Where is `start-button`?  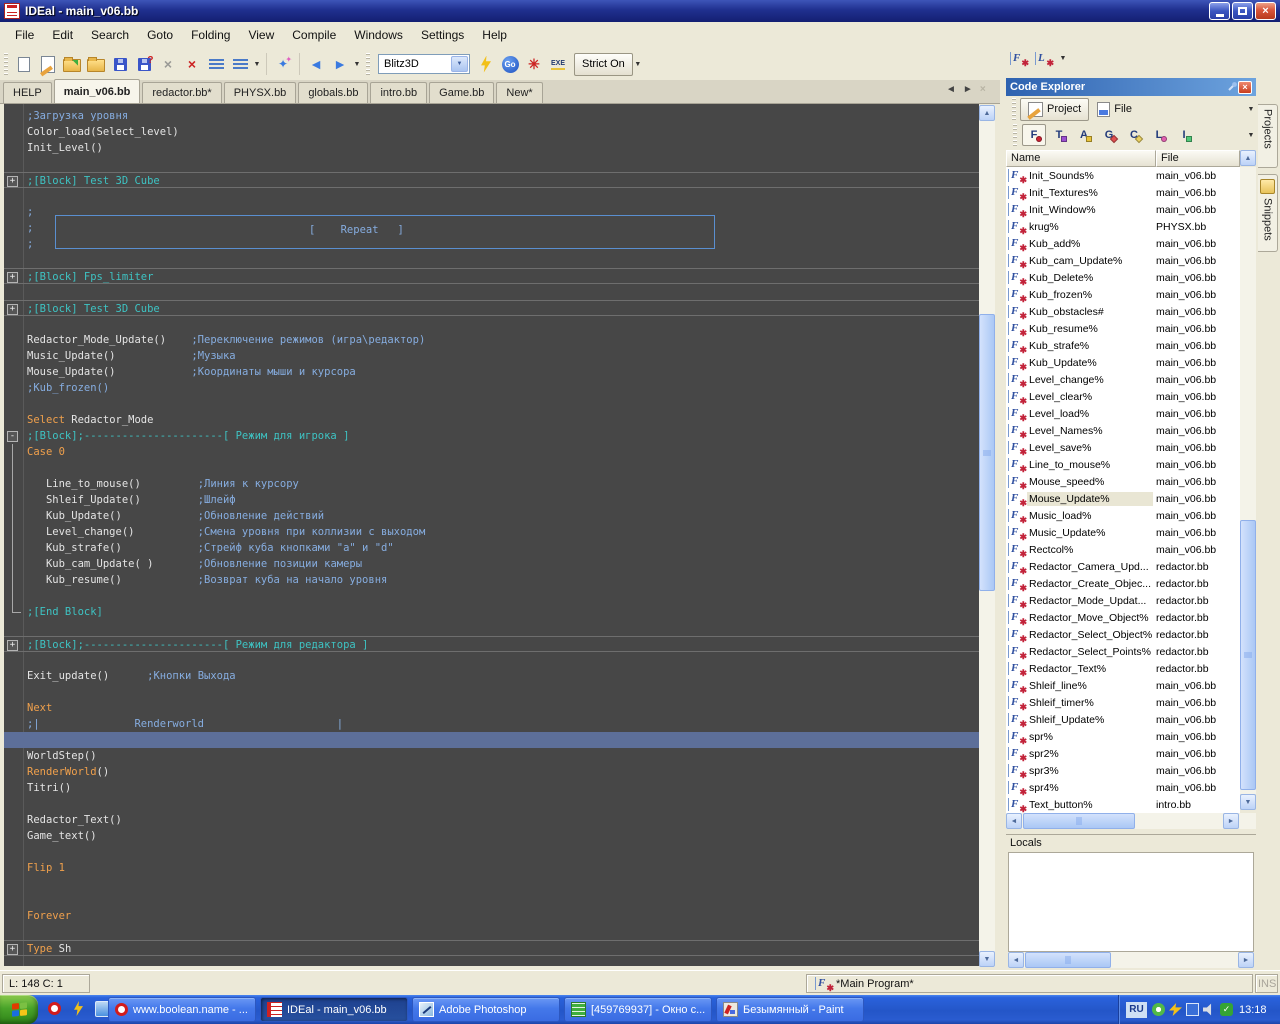
start-button is located at coordinates (19, 1009).